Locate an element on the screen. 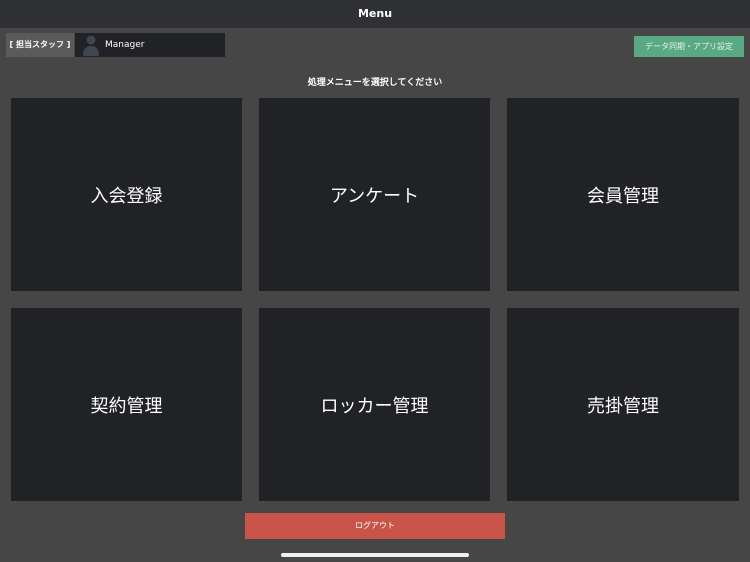 This screenshot has width=750, height=562. menu-tile-lockers: ロッカー管理 is located at coordinates (374, 404).